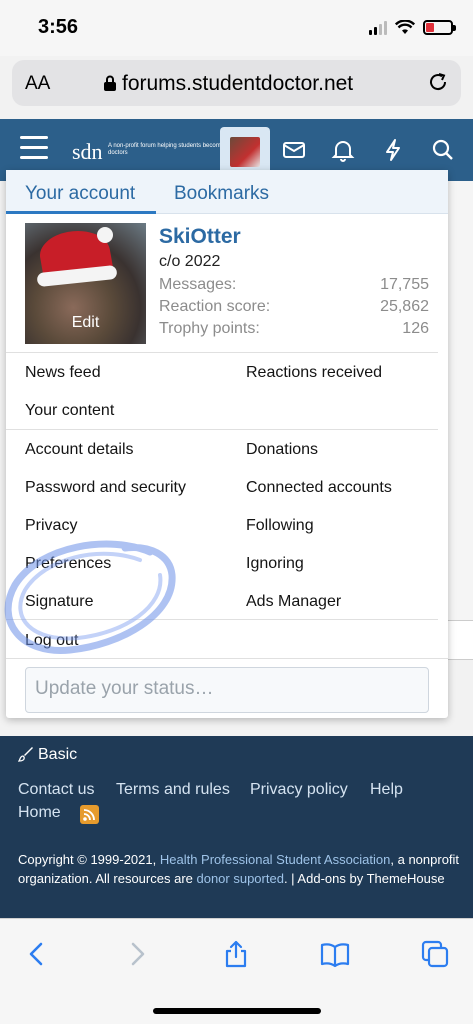  What do you see at coordinates (39, 813) in the screenshot?
I see `footer-link-home: Home` at bounding box center [39, 813].